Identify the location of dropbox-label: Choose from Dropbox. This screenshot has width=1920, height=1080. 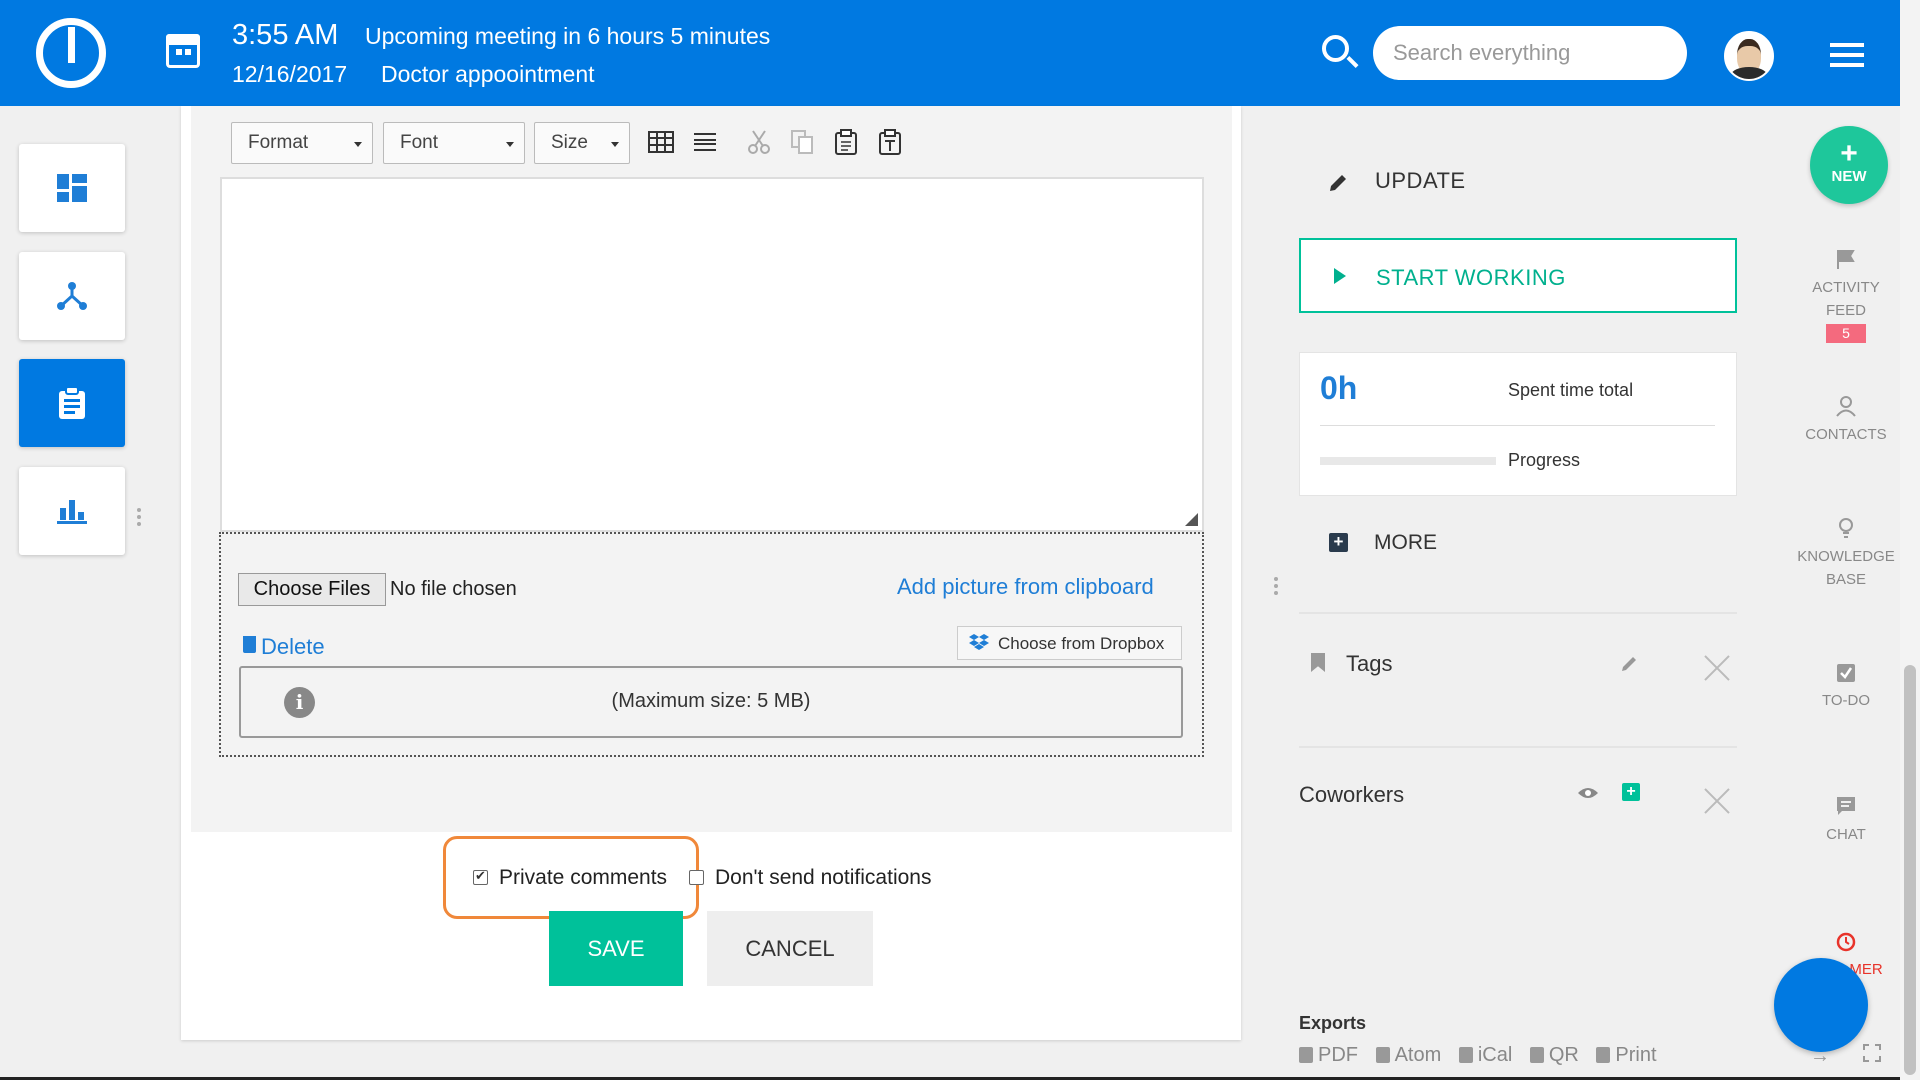
(1081, 643).